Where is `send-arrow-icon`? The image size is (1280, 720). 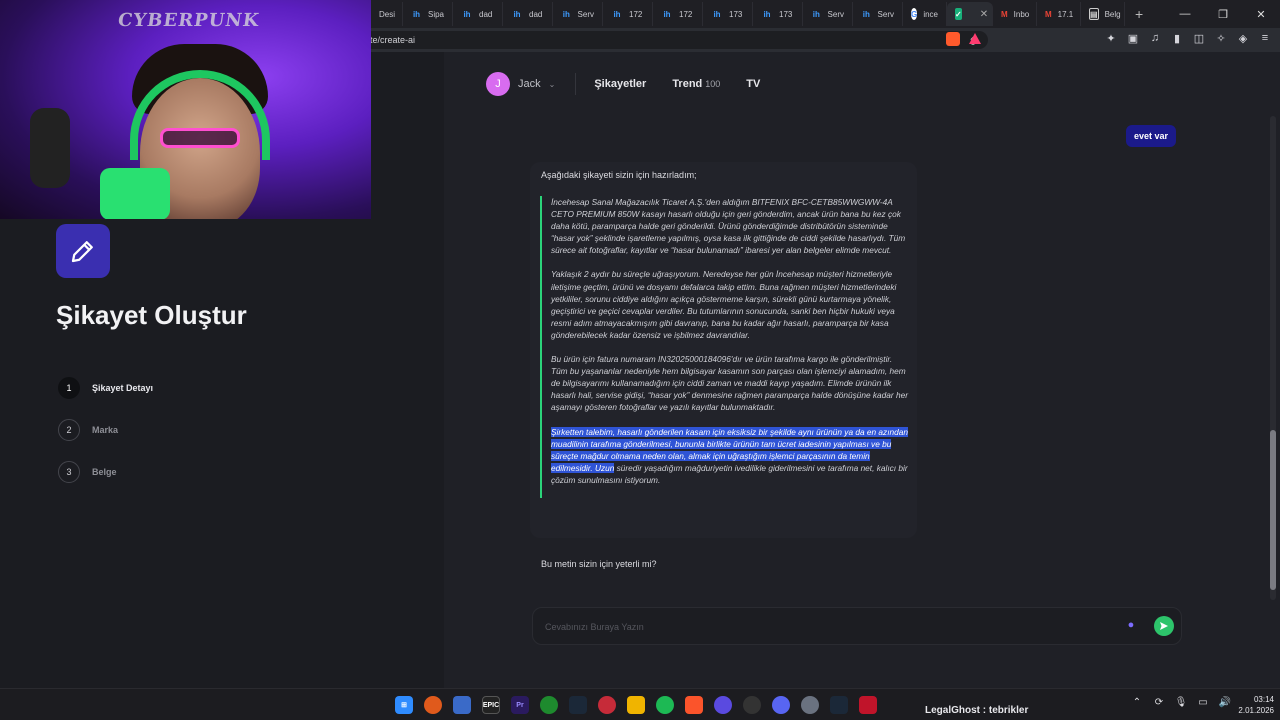
send-arrow-icon is located at coordinates (1164, 626).